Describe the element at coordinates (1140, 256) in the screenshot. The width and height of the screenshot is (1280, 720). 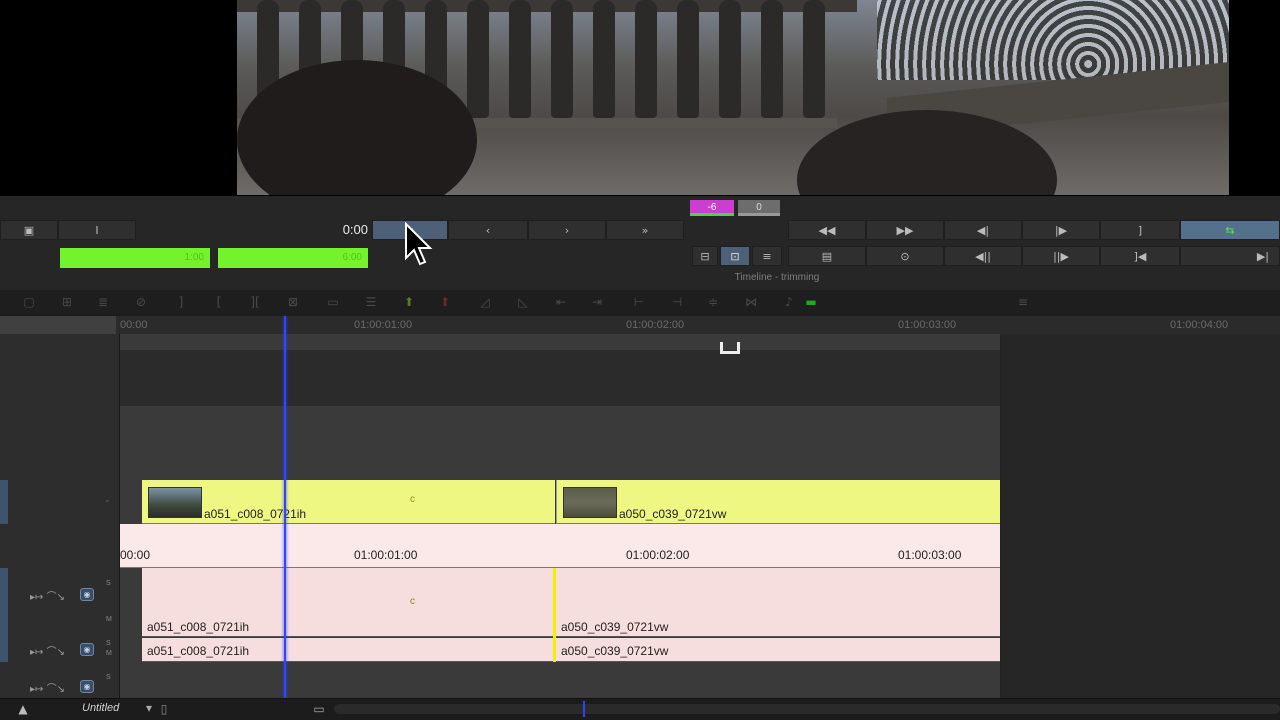
I see `trim-out-icon: ]◀` at that location.